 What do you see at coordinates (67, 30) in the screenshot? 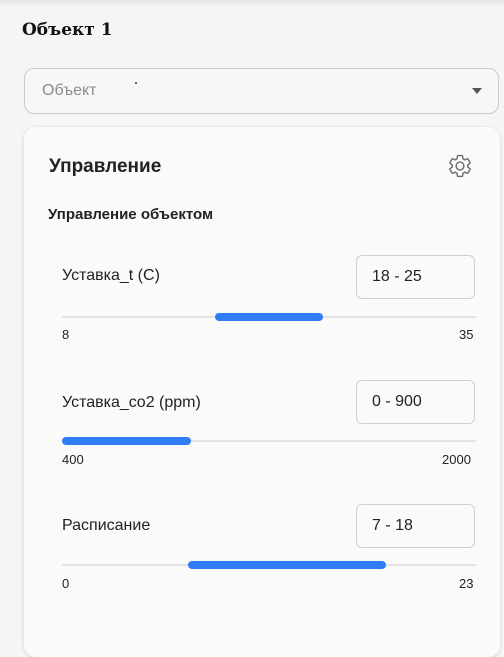
I see `page-title: Объект 1` at bounding box center [67, 30].